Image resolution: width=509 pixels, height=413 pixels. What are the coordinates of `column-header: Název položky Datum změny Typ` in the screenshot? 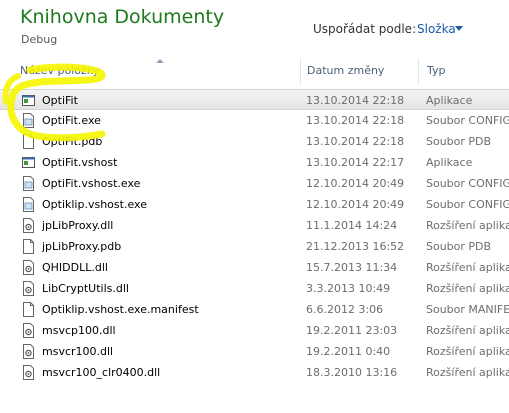 It's located at (254, 71).